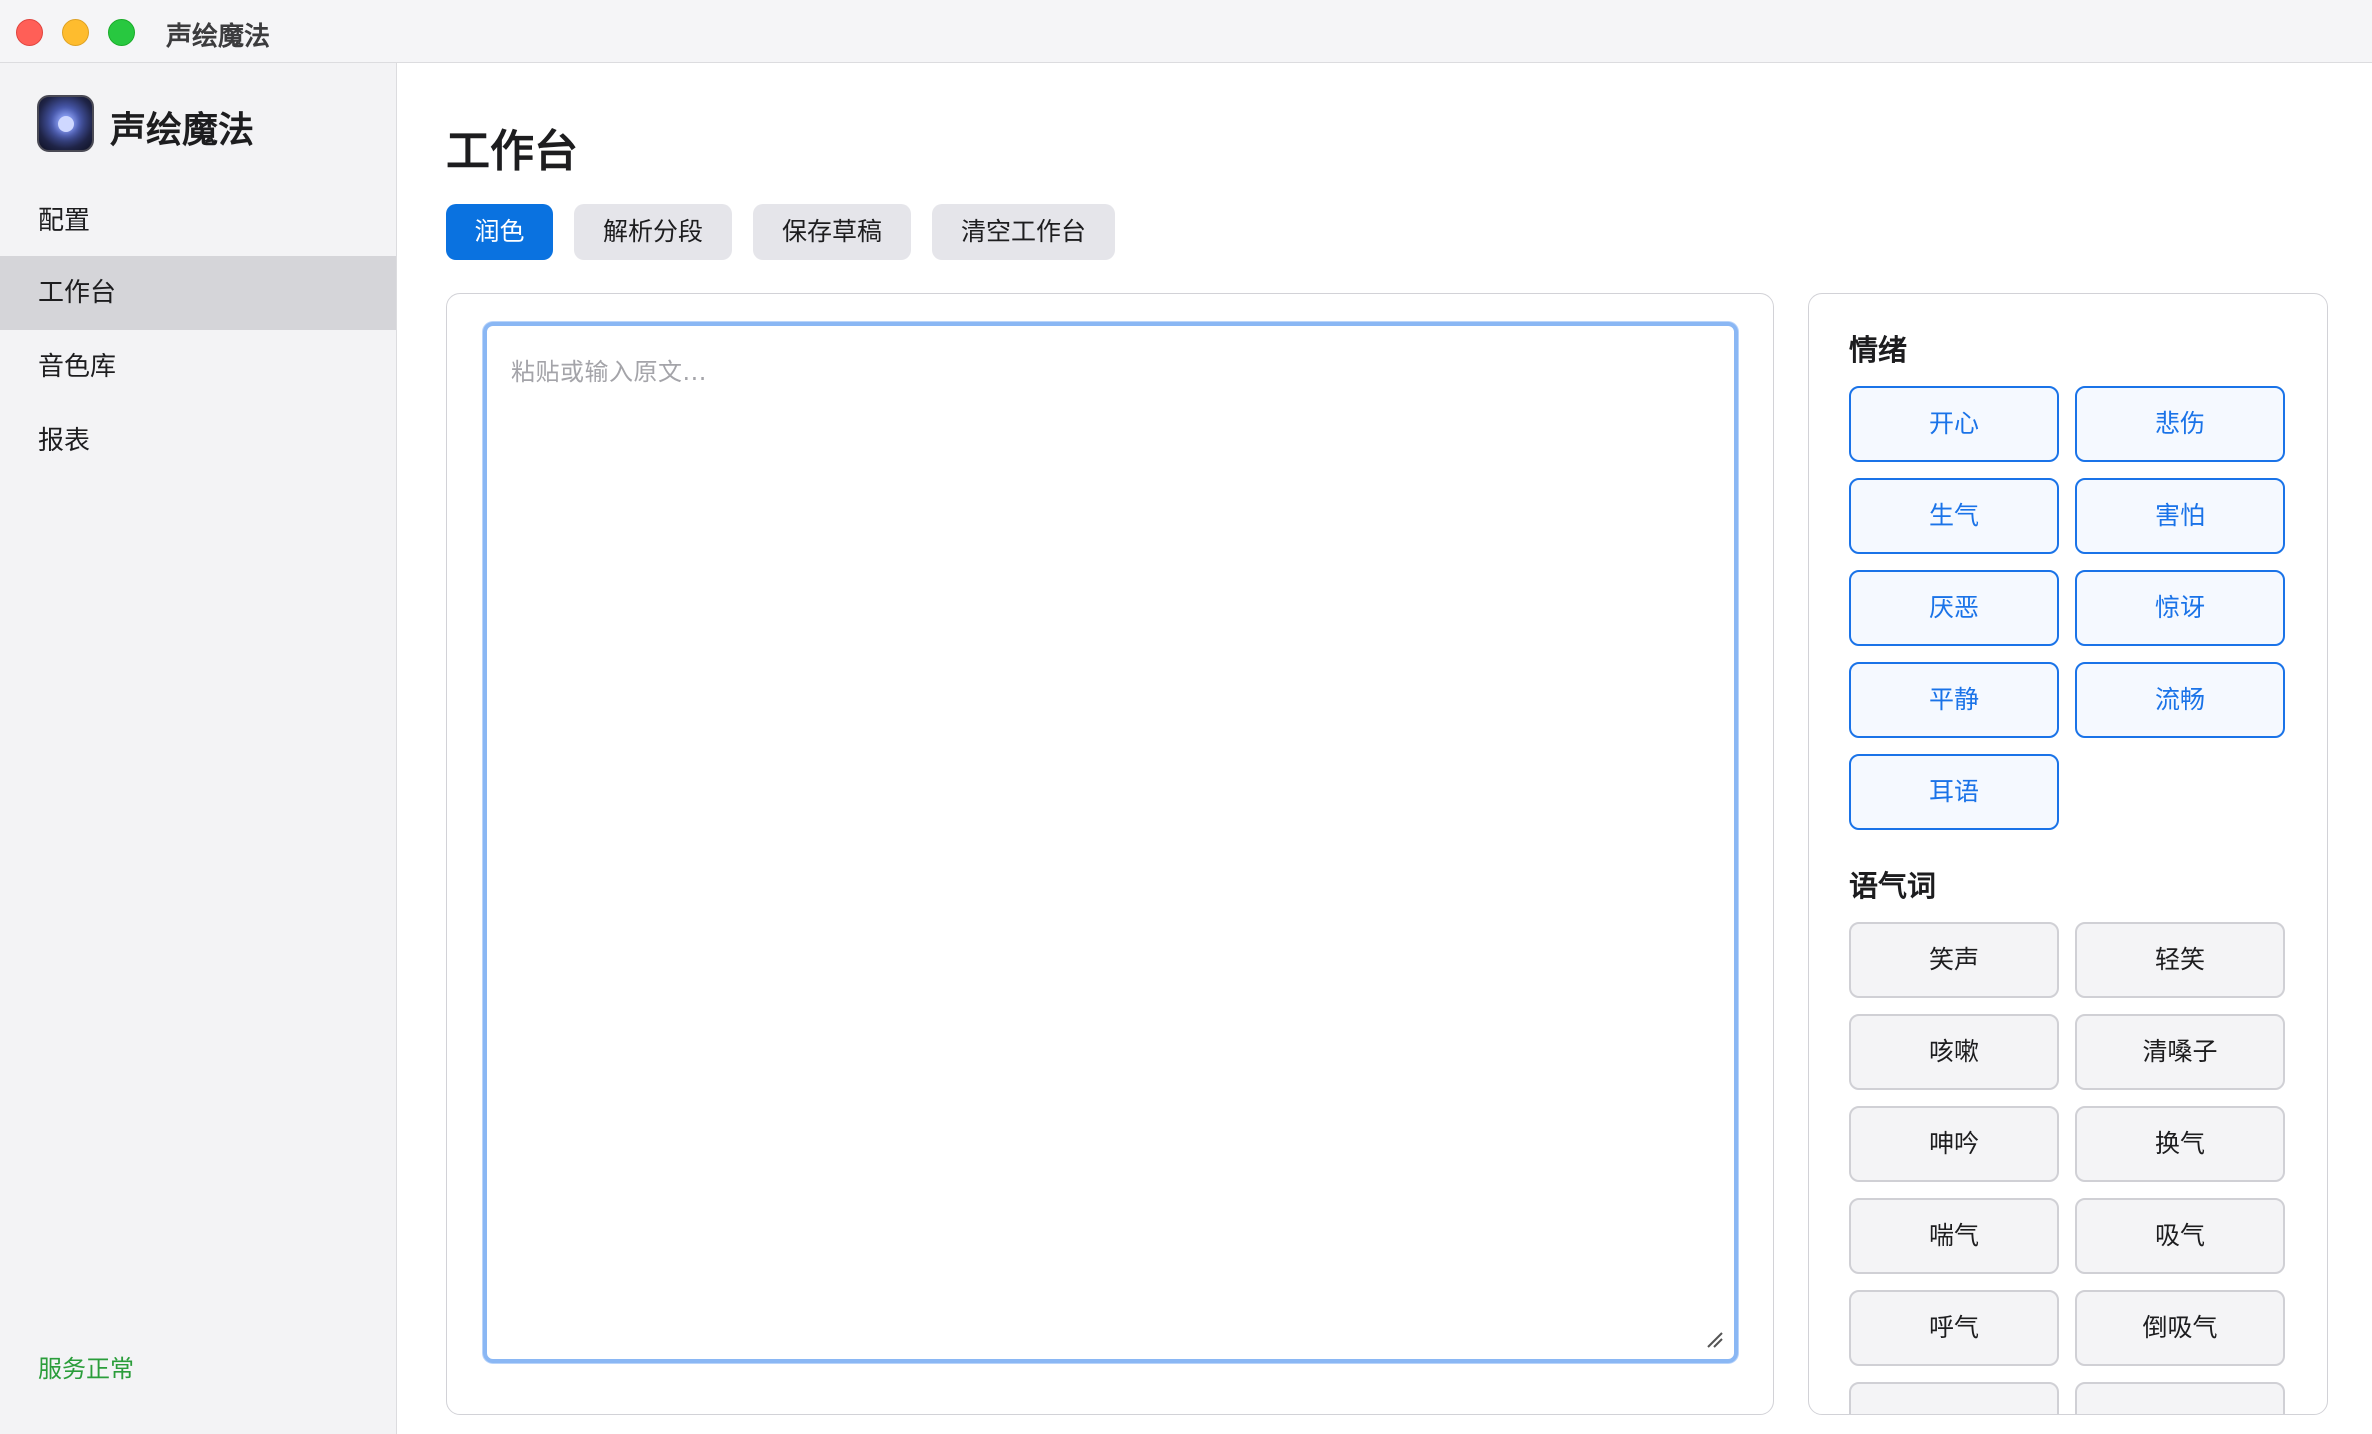 This screenshot has width=2372, height=1434. What do you see at coordinates (653, 232) in the screenshot?
I see `parse-segments-button: 解析分段` at bounding box center [653, 232].